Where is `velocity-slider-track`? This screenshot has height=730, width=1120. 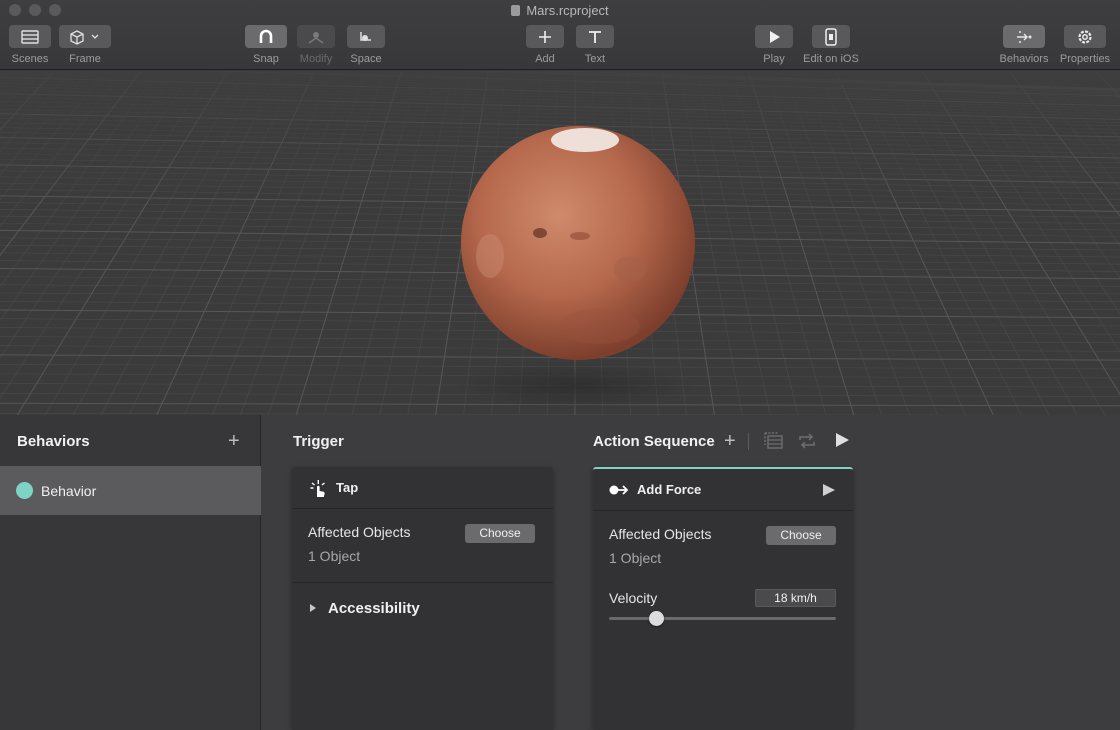
velocity-slider-track is located at coordinates (722, 618).